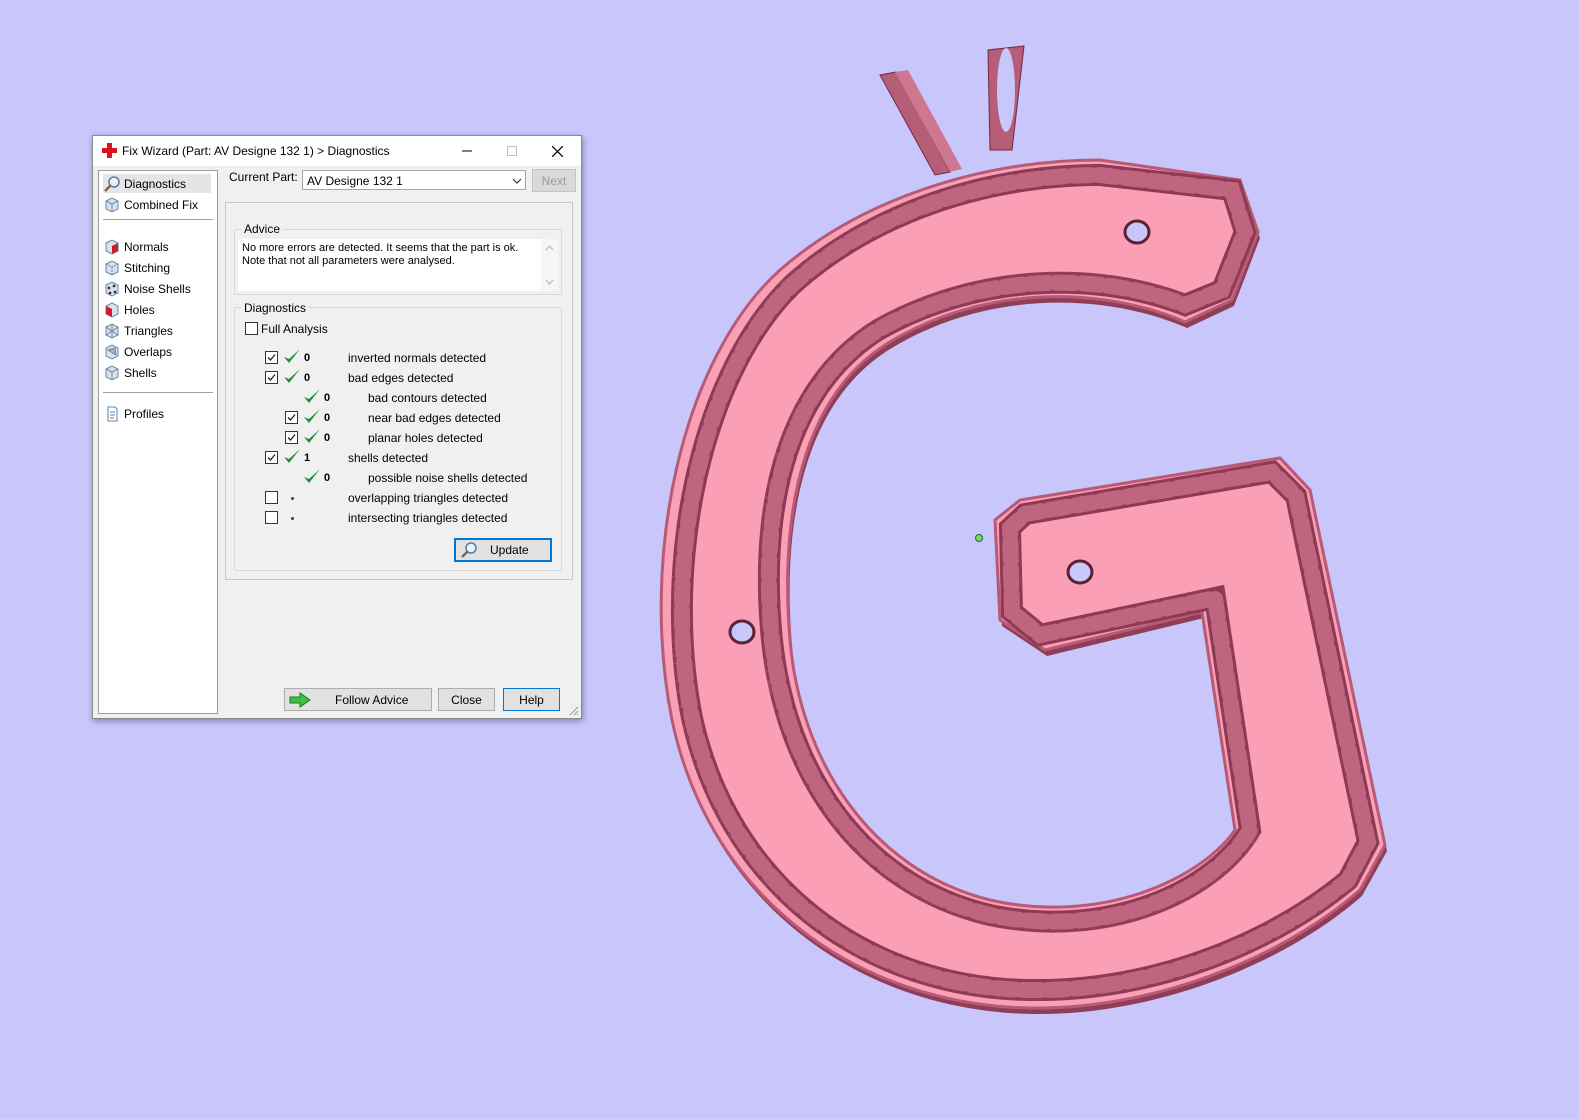 This screenshot has height=1119, width=1579. I want to click on document-icon, so click(112, 413).